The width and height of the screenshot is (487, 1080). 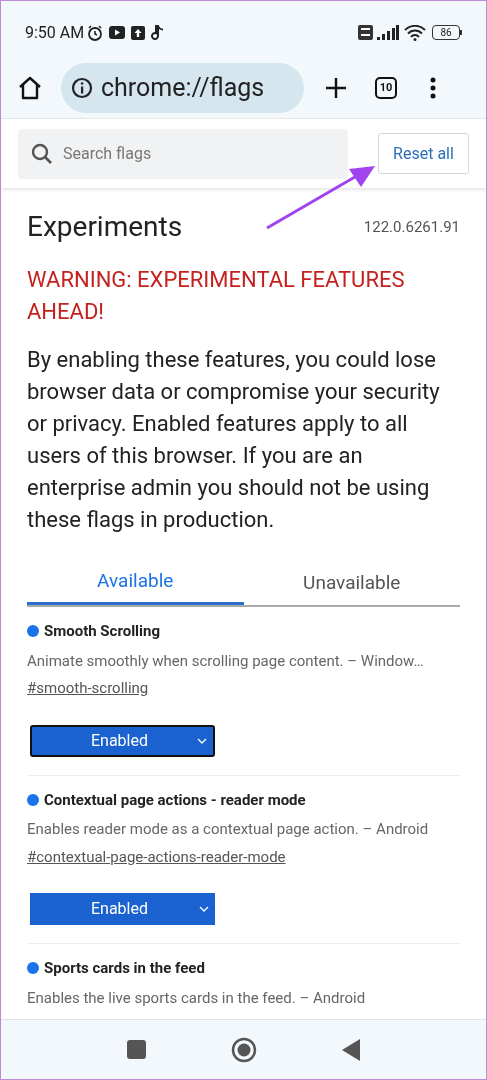 I want to click on search-icon, so click(x=42, y=153).